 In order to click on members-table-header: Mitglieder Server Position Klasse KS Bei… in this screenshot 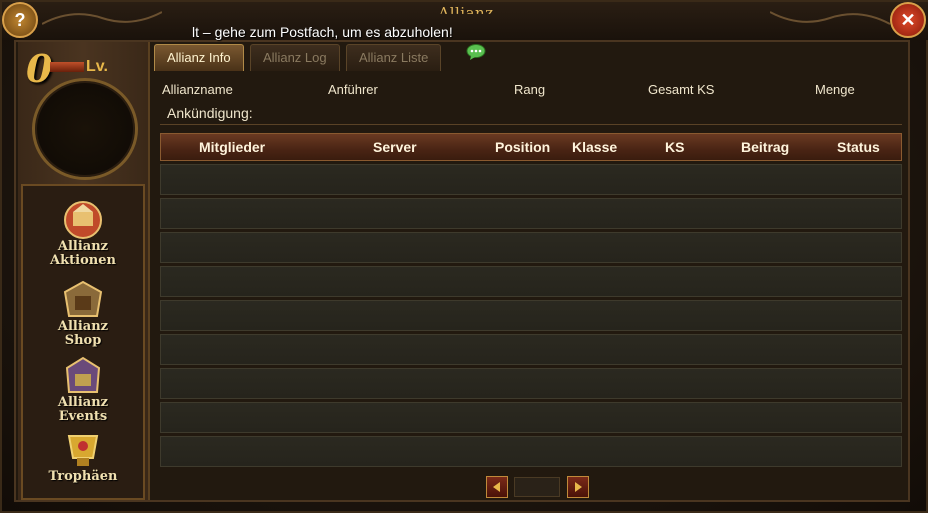, I will do `click(531, 147)`.